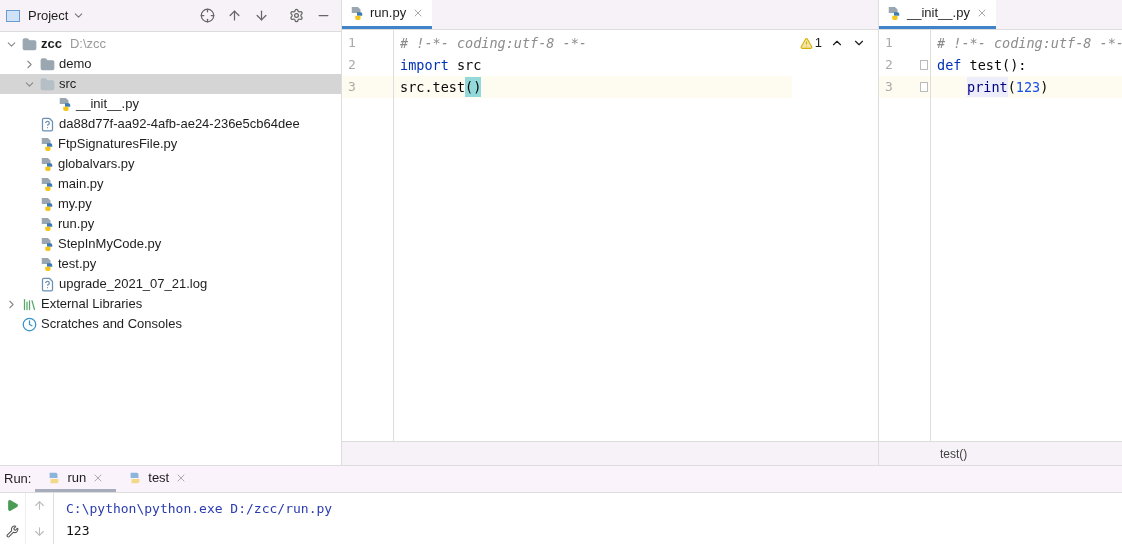 Image resolution: width=1122 pixels, height=544 pixels. Describe the element at coordinates (12, 506) in the screenshot. I see `run-icon` at that location.